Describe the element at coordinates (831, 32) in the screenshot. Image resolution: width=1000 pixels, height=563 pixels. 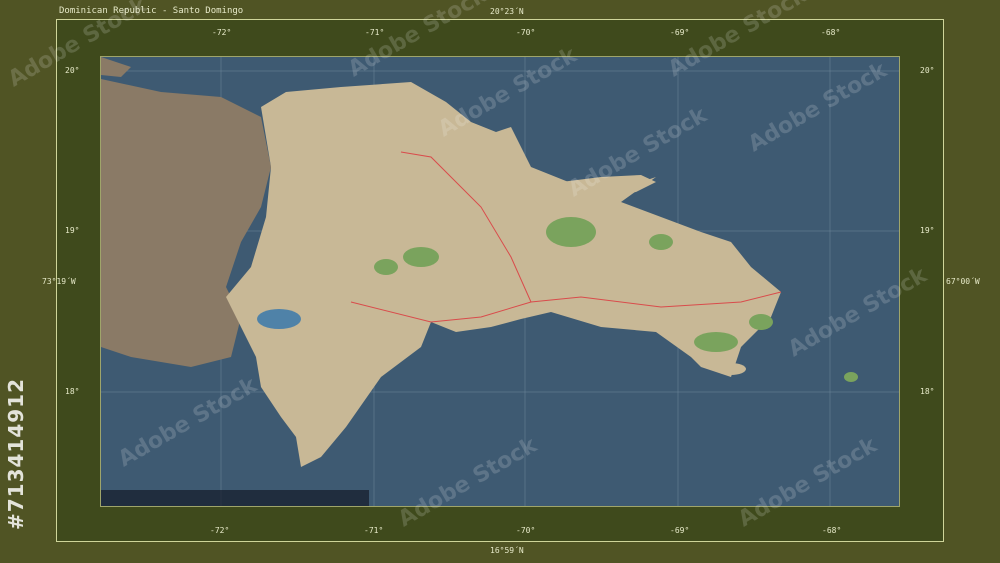
I see `top-lon-tick: -68°` at that location.